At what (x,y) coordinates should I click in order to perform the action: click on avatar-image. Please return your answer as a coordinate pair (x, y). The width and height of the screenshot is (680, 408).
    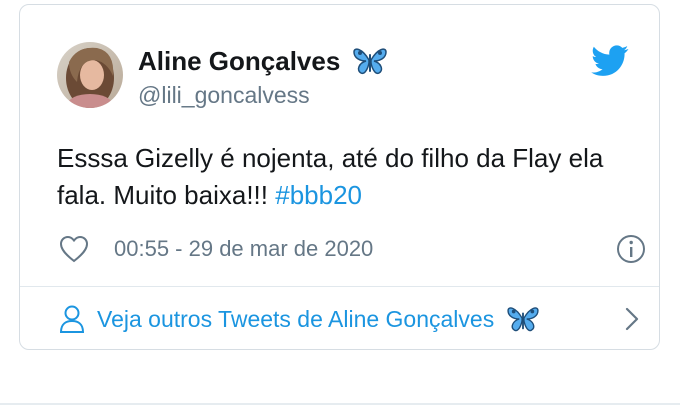
    Looking at the image, I should click on (90, 75).